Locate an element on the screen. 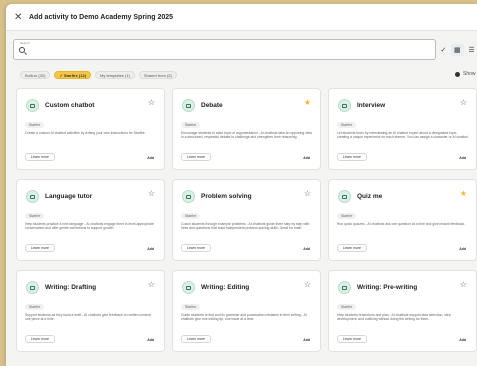  filter-chip-label: Starfire (12) is located at coordinates (75, 75).